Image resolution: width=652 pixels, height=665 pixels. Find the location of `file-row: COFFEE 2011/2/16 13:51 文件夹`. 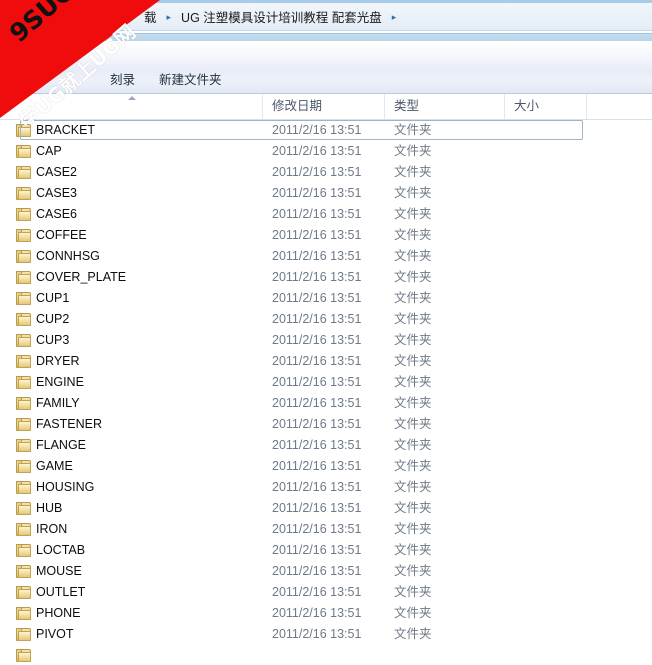

file-row: COFFEE 2011/2/16 13:51 文件夹 is located at coordinates (326, 235).